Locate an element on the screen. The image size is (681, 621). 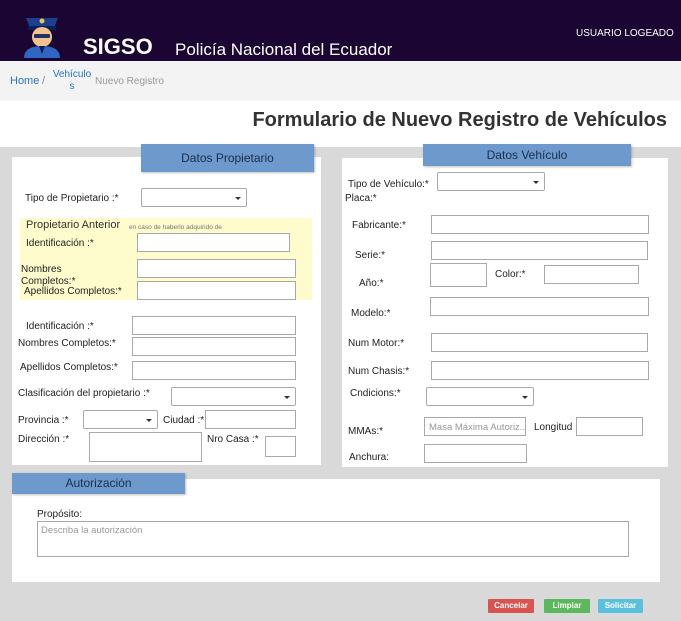
color-input is located at coordinates (591, 274).